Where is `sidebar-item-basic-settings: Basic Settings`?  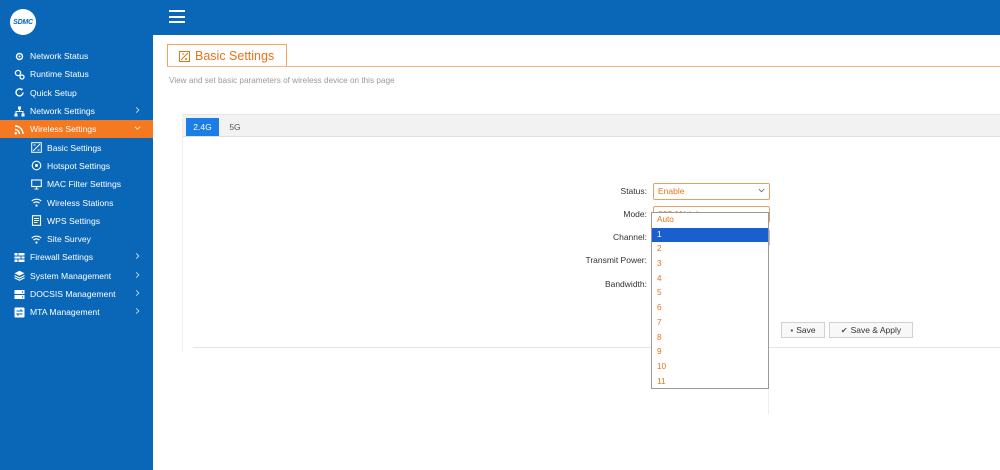
sidebar-item-basic-settings: Basic Settings is located at coordinates (76, 147).